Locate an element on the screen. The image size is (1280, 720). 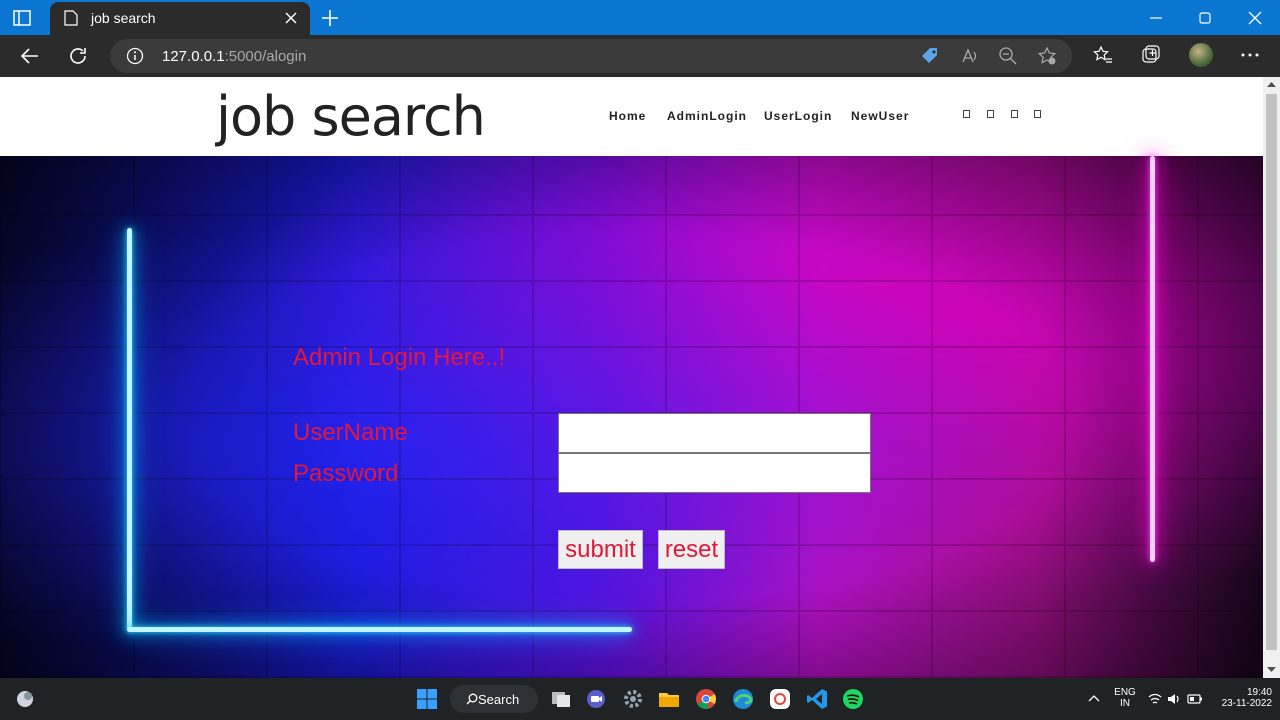
nav-user-login: UserLogin is located at coordinates (798, 116).